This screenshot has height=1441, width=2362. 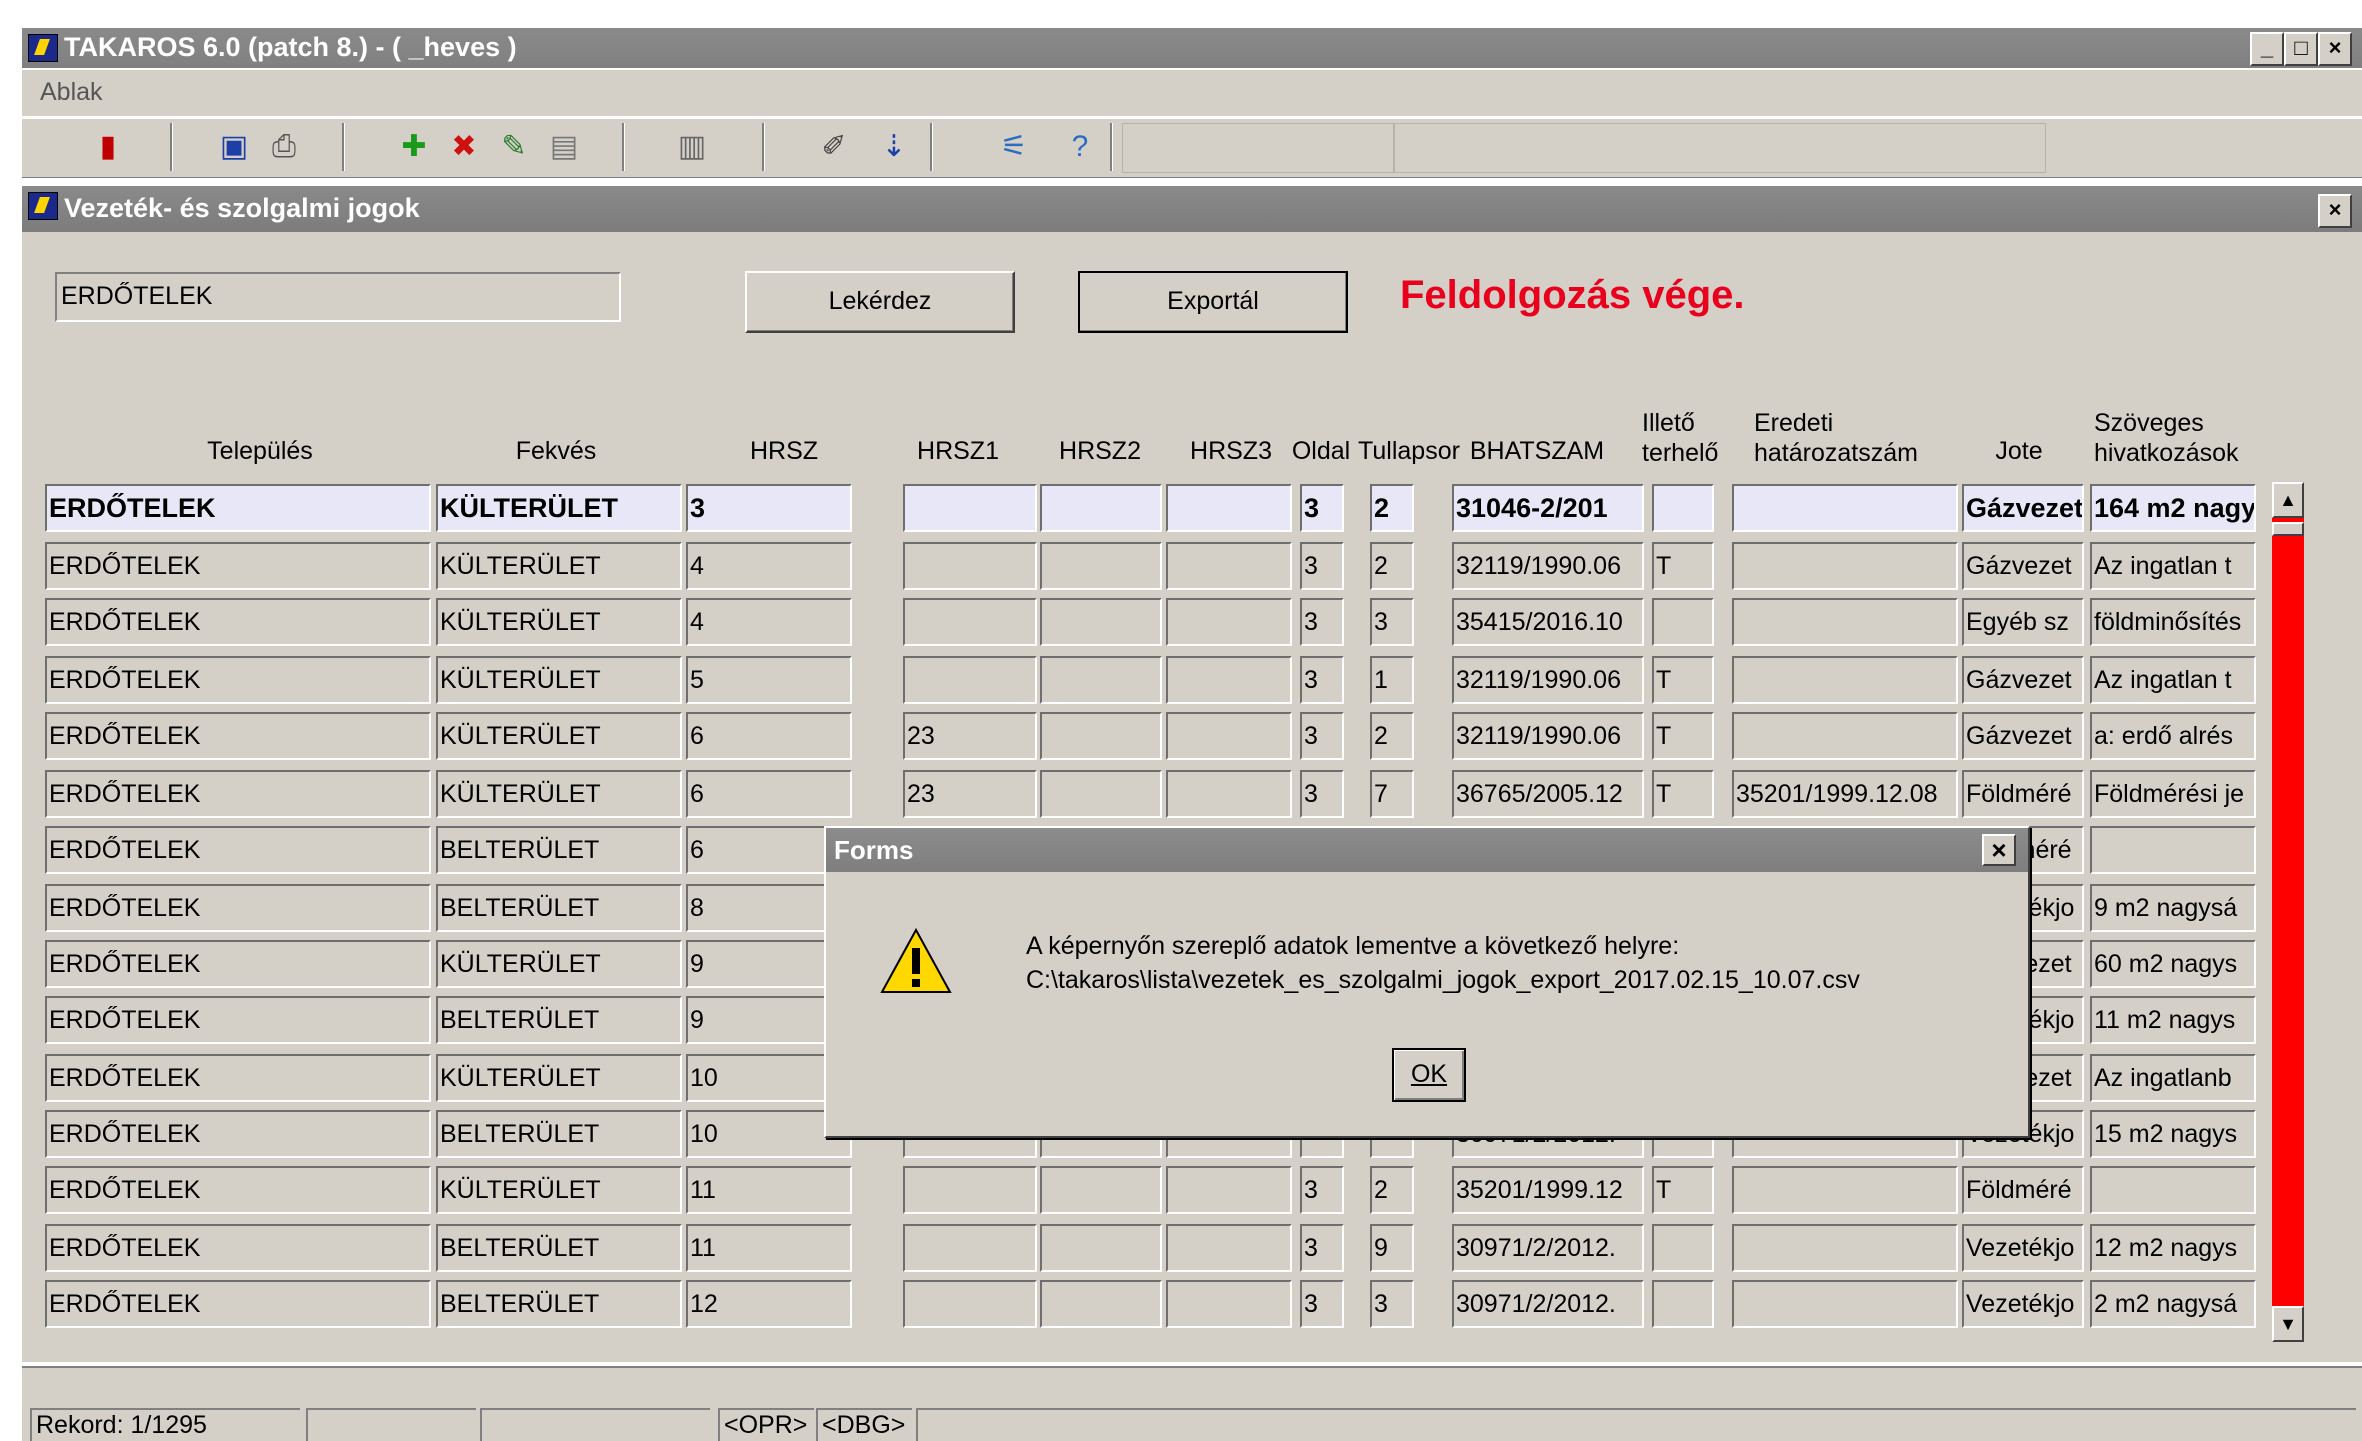 What do you see at coordinates (414, 147) in the screenshot?
I see `add-record-icon: ✚` at bounding box center [414, 147].